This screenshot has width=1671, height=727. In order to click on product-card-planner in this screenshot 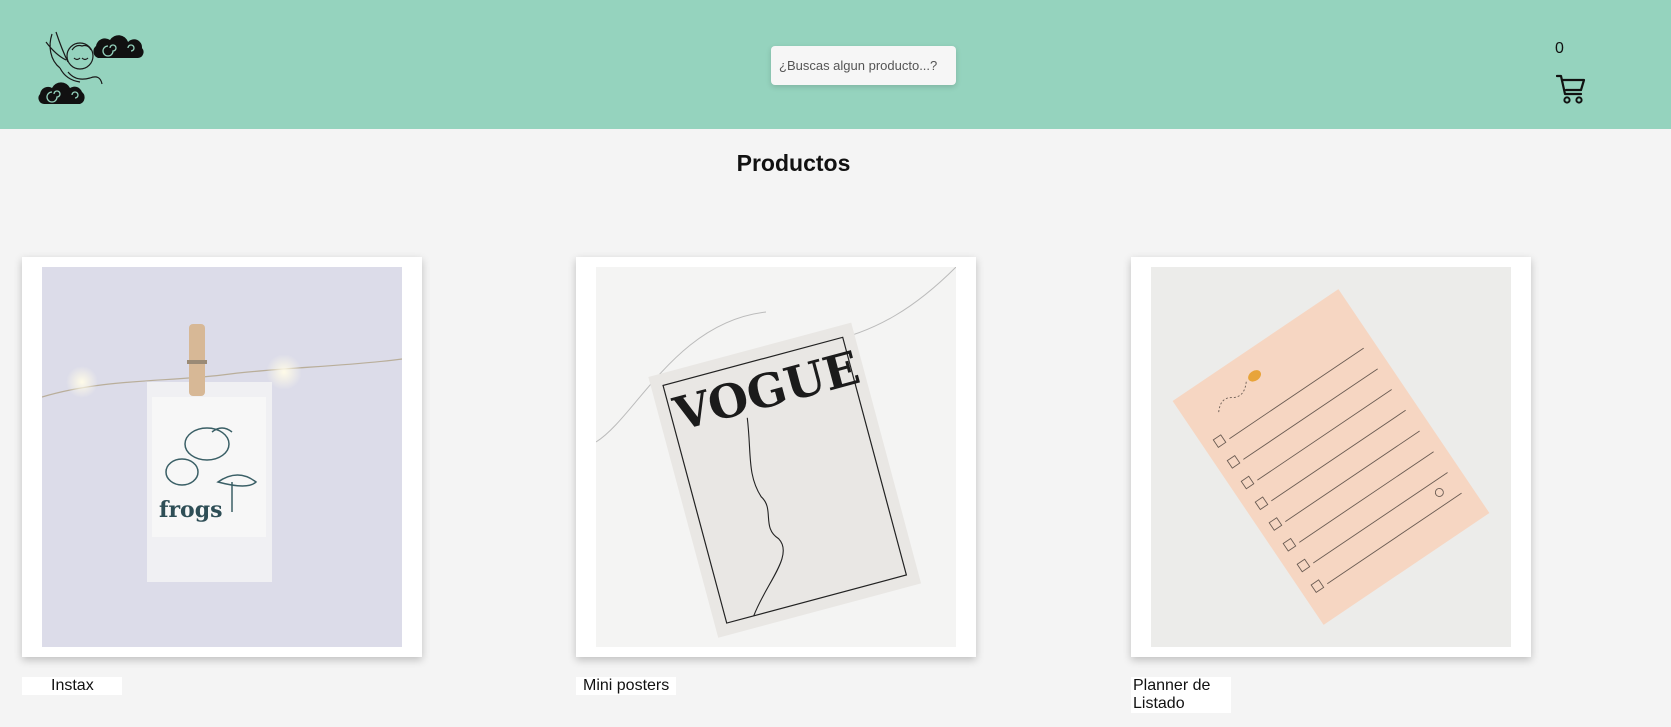, I will do `click(1331, 457)`.